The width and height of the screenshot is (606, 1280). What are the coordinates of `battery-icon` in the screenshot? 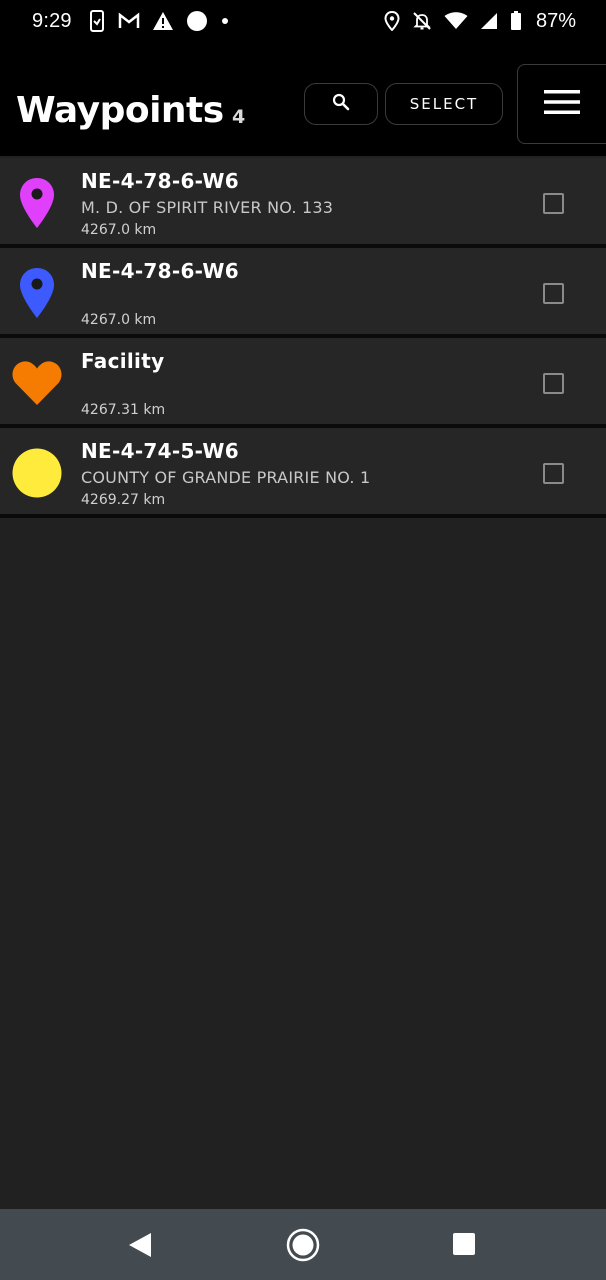 It's located at (516, 21).